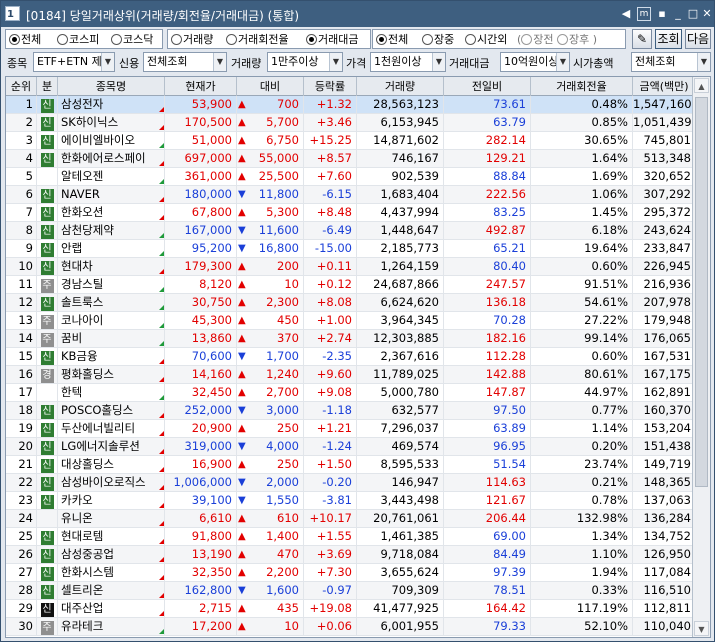  I want to click on stock-name-cell: 한화오션, so click(111, 212).